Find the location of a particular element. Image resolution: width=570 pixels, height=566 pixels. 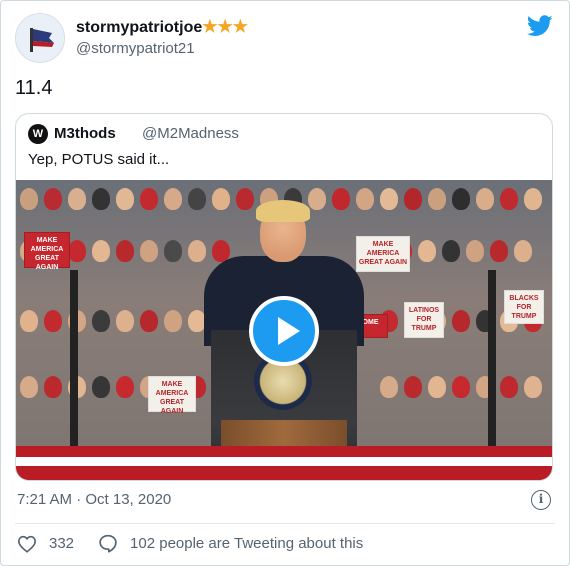

tweet-timestamp: 7:21 AM · Oct 13, 2020 is located at coordinates (94, 499).